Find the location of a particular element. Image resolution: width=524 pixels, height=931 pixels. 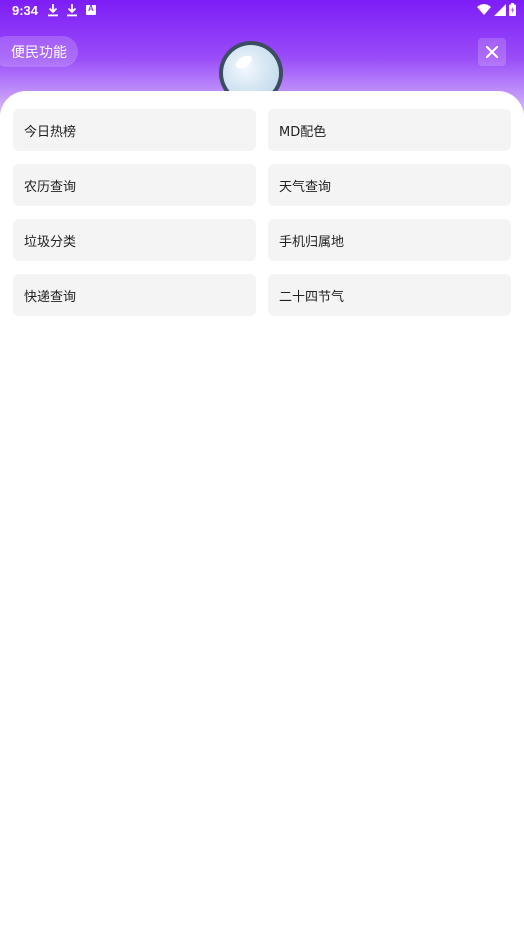

function-item-hot-list: 今日热榜 is located at coordinates (134, 130).